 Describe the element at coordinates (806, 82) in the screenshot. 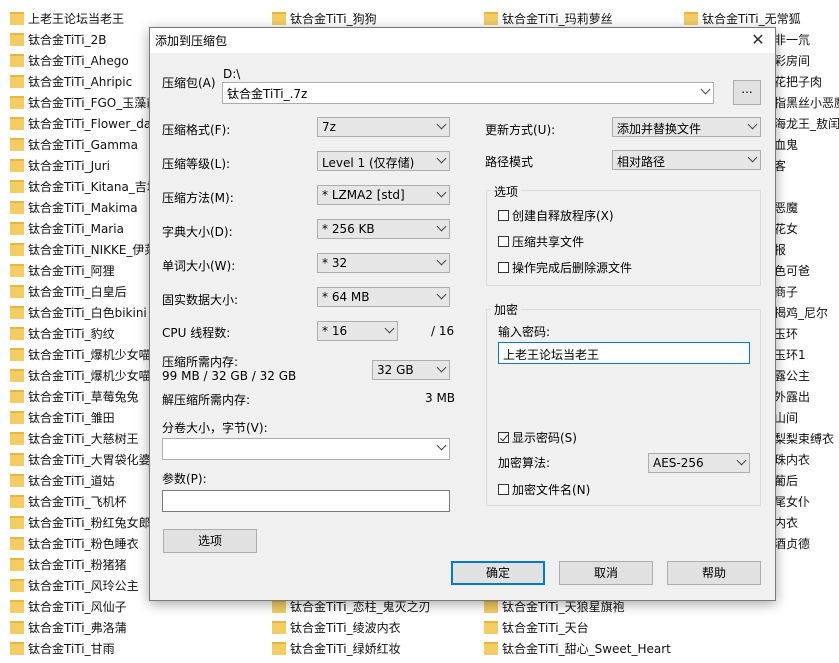

I see `folder-item-partial: 花把子肉` at that location.